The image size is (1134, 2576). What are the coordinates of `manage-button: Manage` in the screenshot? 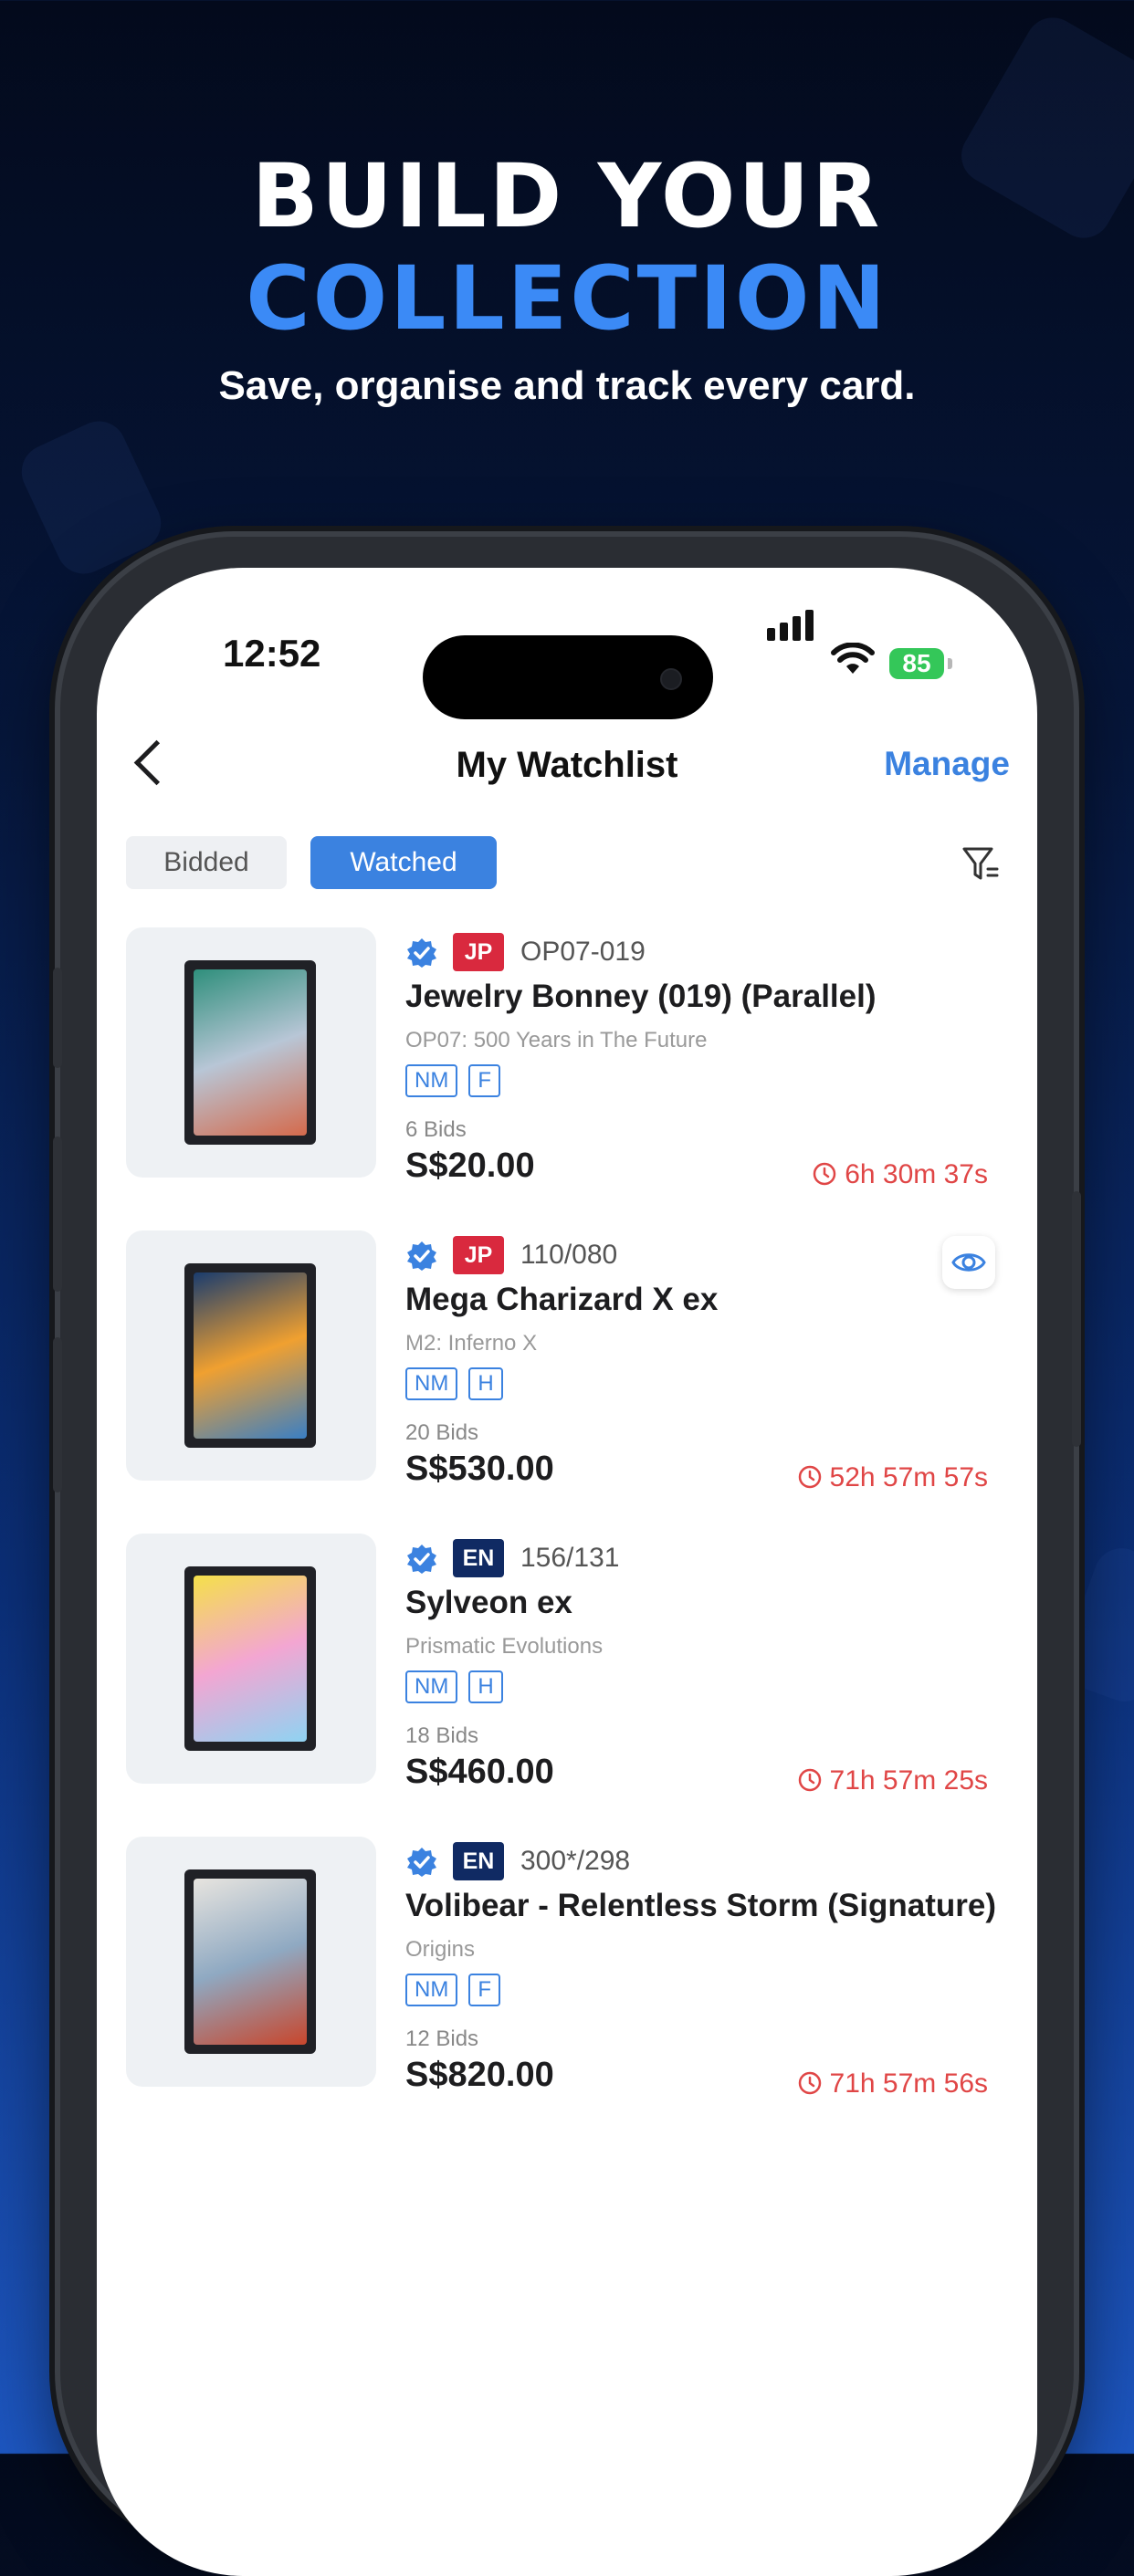 It's located at (947, 764).